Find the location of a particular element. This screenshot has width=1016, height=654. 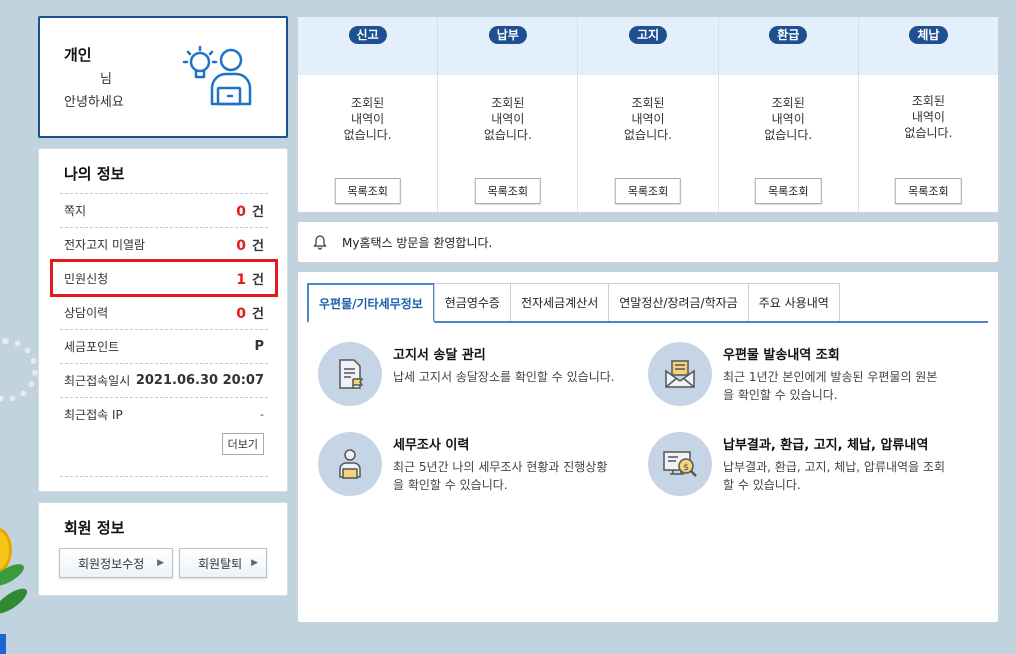

status-col-arrears: 체납 조회된 내역이 없습니다. 목록조회 is located at coordinates (928, 114).